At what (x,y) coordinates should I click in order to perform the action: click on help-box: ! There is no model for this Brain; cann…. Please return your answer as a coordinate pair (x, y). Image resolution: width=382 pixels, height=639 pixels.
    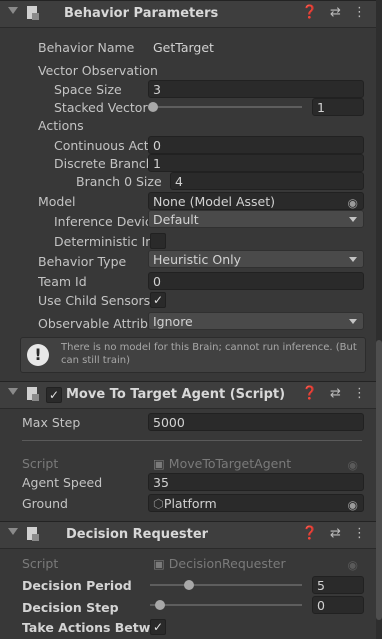
    Looking at the image, I should click on (193, 355).